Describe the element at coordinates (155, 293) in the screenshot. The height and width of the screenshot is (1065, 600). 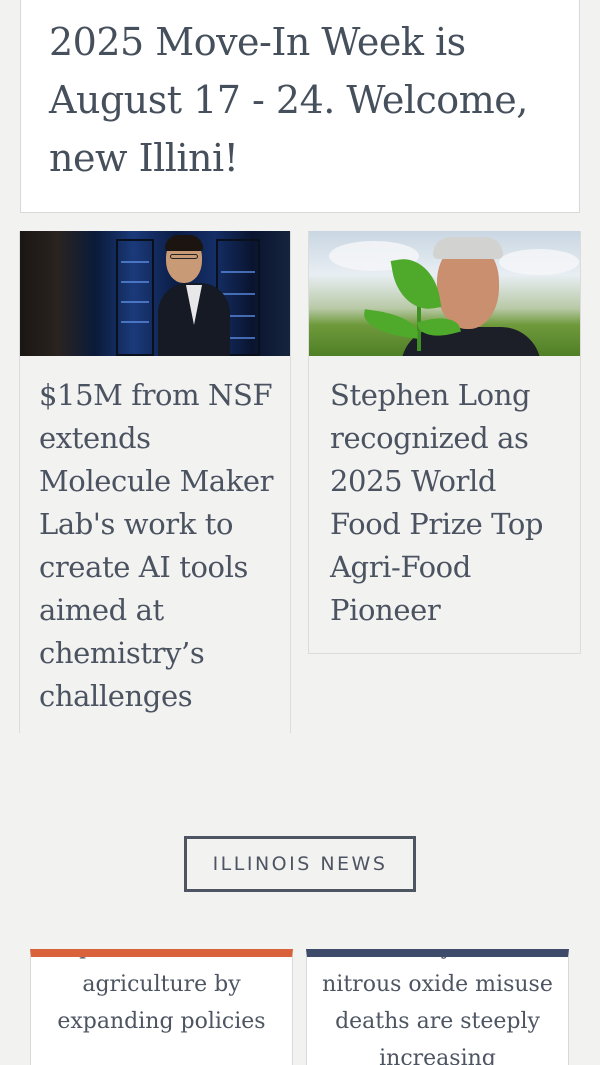
I see `researcher-in-server-room-photo` at that location.